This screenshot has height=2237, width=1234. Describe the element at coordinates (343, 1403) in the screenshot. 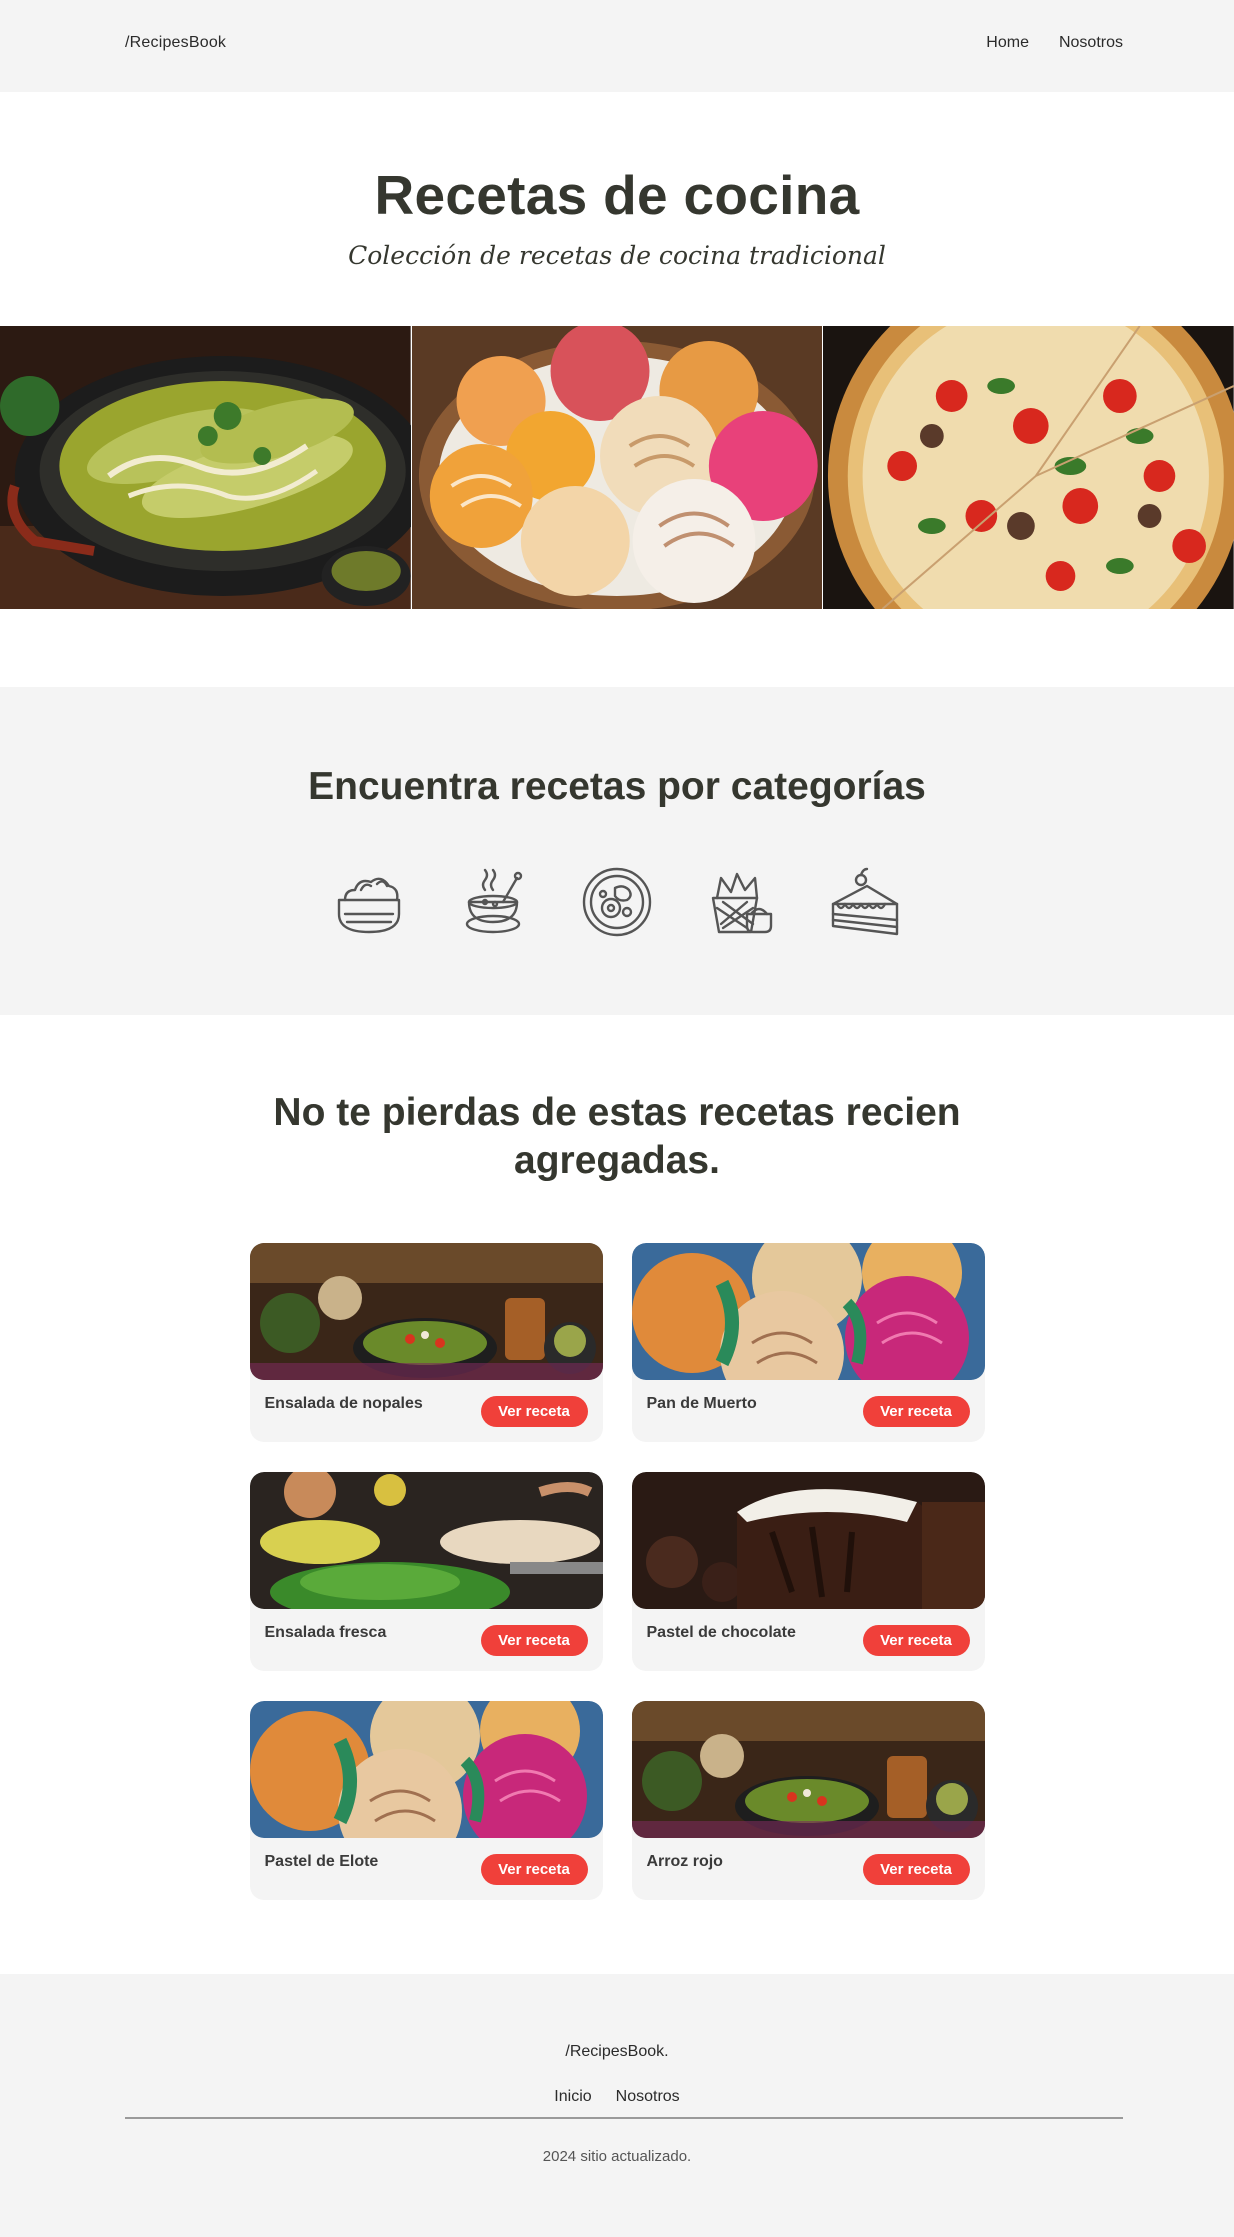

I see `recipe-title: Ensalada de nopales` at that location.